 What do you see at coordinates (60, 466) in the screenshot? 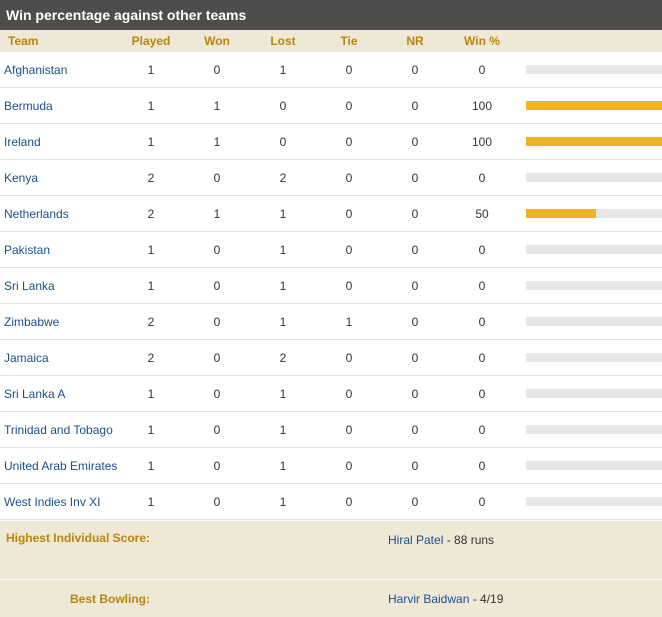
I see `team-link: United Arab Emirates` at bounding box center [60, 466].